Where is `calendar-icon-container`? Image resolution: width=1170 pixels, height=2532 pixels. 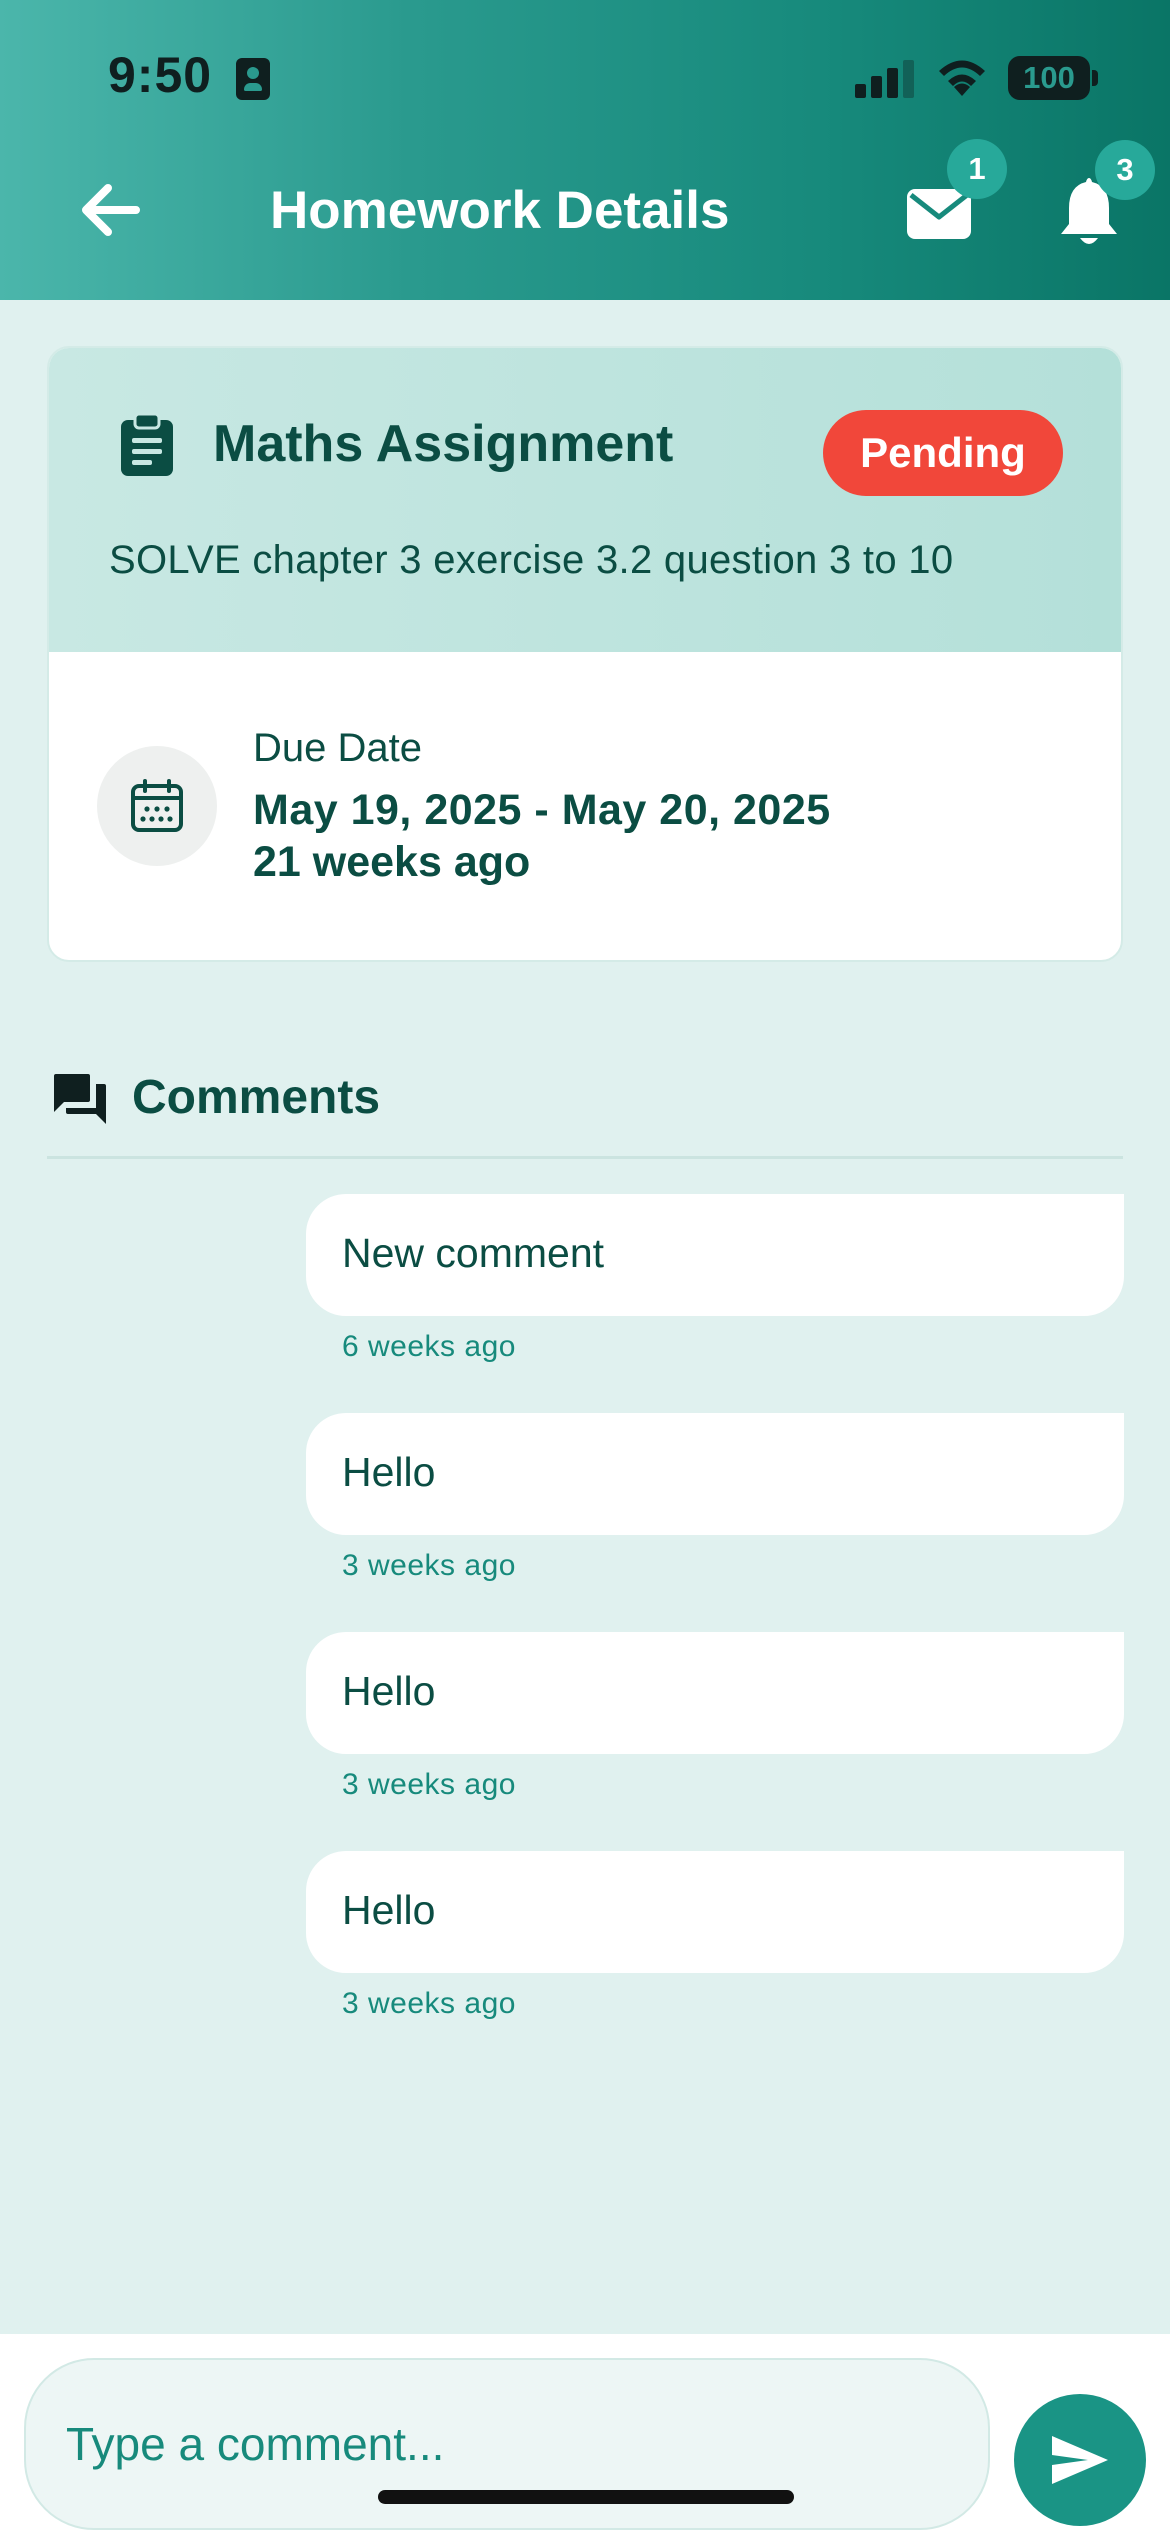 calendar-icon-container is located at coordinates (157, 806).